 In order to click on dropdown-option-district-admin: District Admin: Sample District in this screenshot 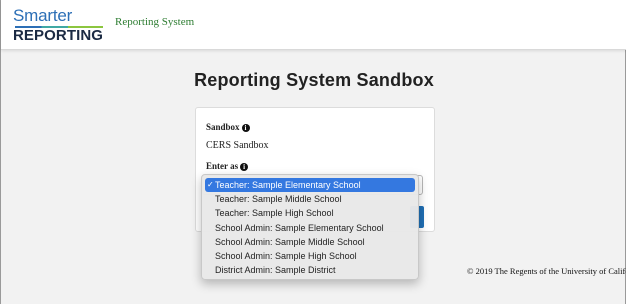, I will do `click(310, 270)`.